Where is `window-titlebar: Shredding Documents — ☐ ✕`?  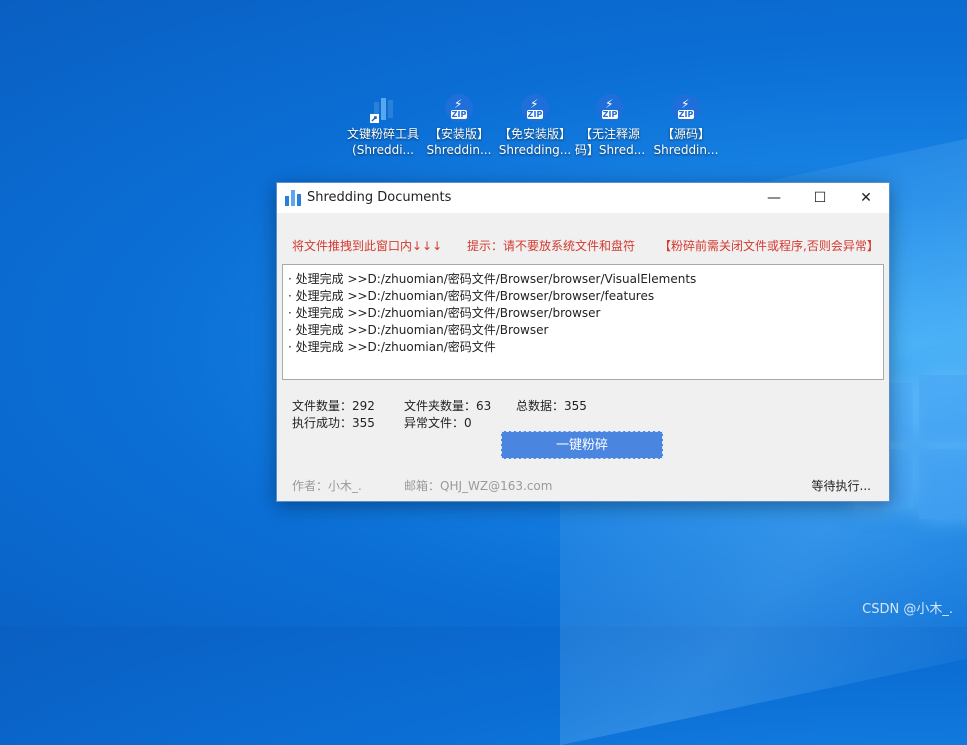 window-titlebar: Shredding Documents — ☐ ✕ is located at coordinates (583, 198).